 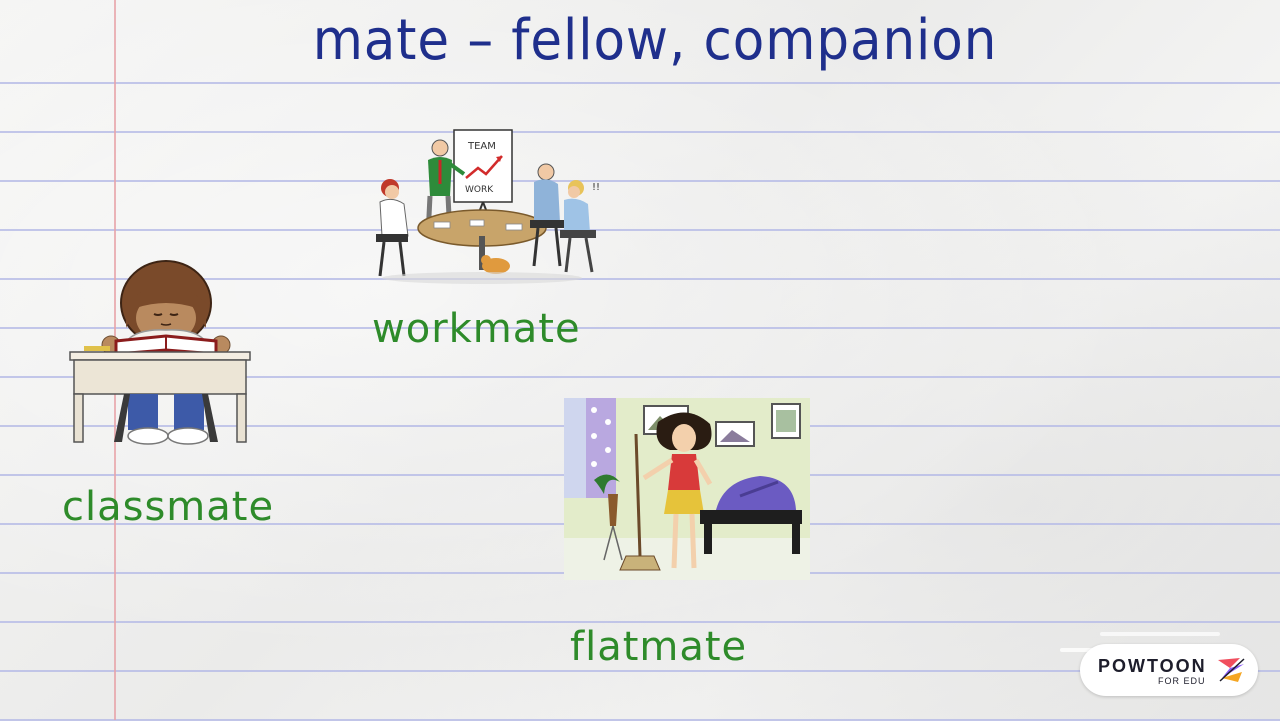 What do you see at coordinates (476, 329) in the screenshot?
I see `word-workmate: workmate` at bounding box center [476, 329].